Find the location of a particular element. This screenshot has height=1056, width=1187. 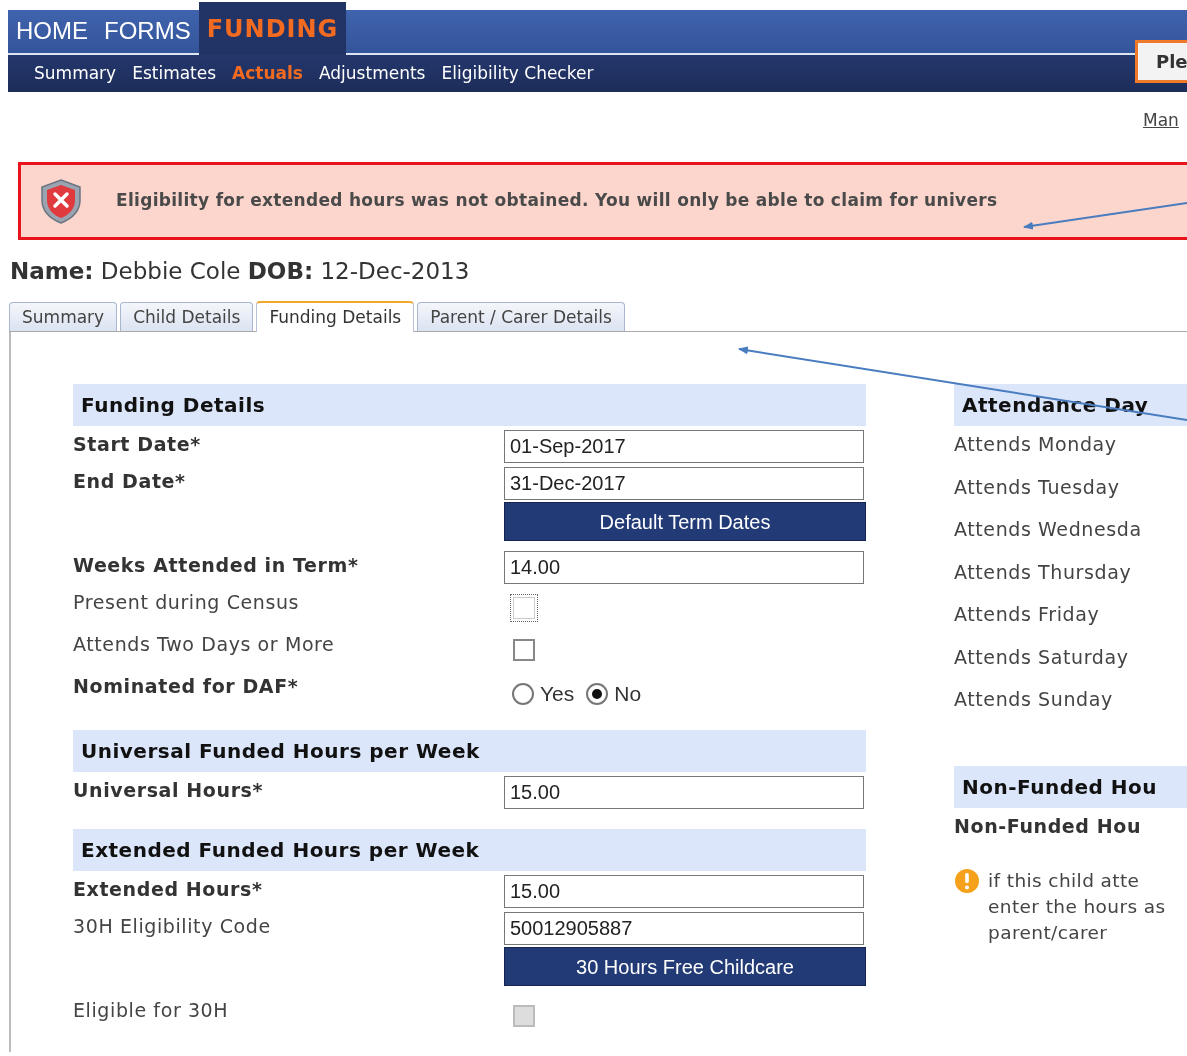

field-label: Extended Hours* is located at coordinates (168, 889).